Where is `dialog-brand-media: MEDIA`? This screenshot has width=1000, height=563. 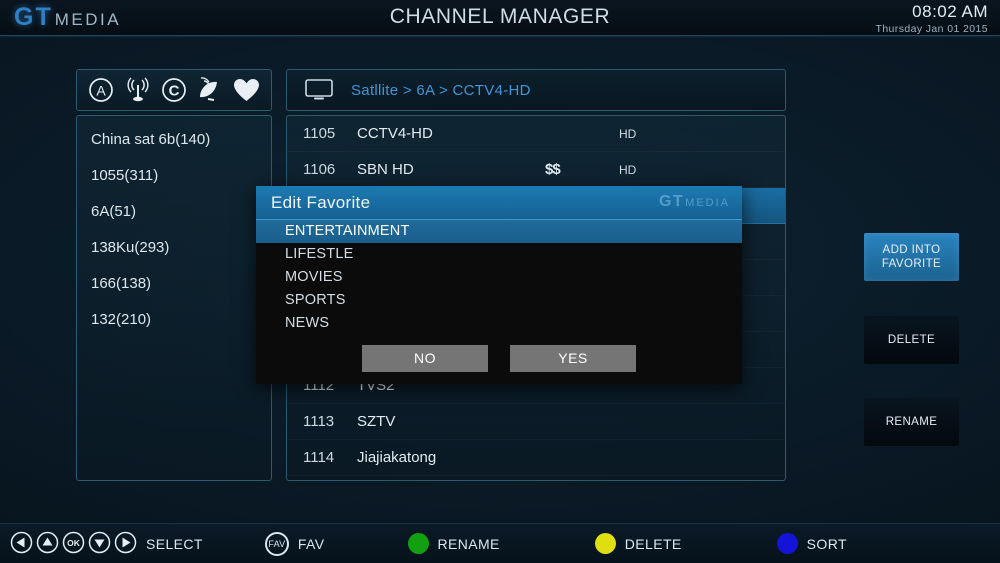
dialog-brand-media: MEDIA is located at coordinates (707, 203).